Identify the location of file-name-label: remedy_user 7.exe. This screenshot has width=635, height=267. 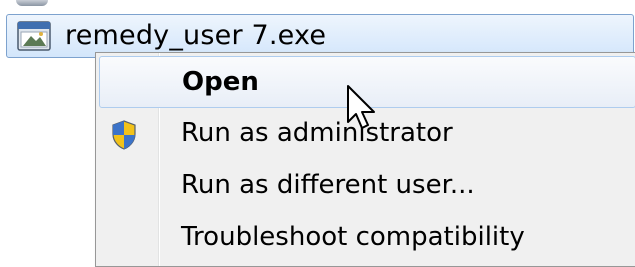
(196, 35).